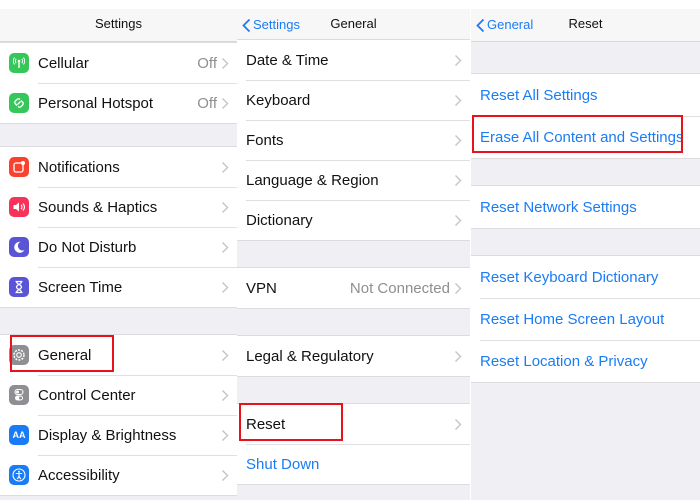 The width and height of the screenshot is (700, 500). I want to click on general-nav-bar: Settings General, so click(353, 25).